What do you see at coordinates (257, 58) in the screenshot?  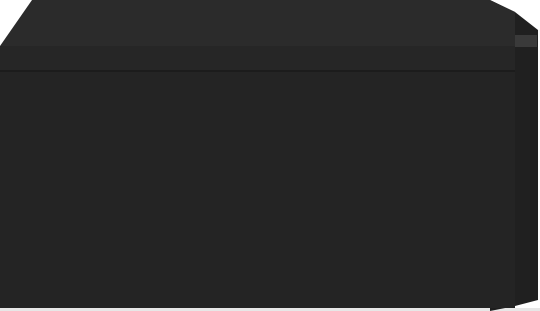 I see `top-front-edge` at bounding box center [257, 58].